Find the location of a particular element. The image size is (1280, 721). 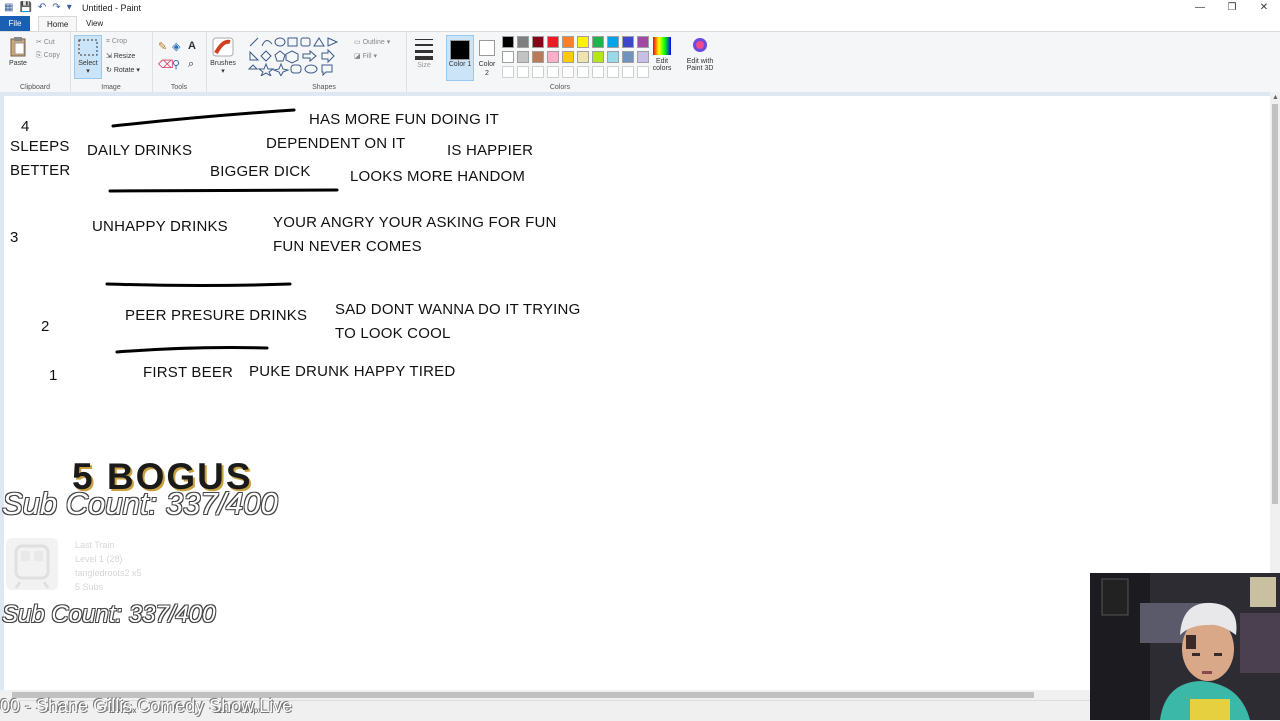

cut-button: ✂ Cut is located at coordinates (45, 42).